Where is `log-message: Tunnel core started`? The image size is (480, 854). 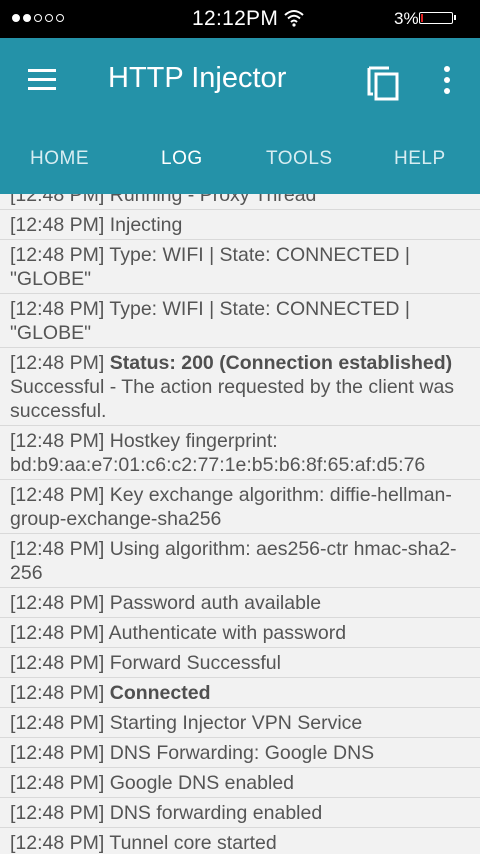 log-message: Tunnel core started is located at coordinates (193, 843).